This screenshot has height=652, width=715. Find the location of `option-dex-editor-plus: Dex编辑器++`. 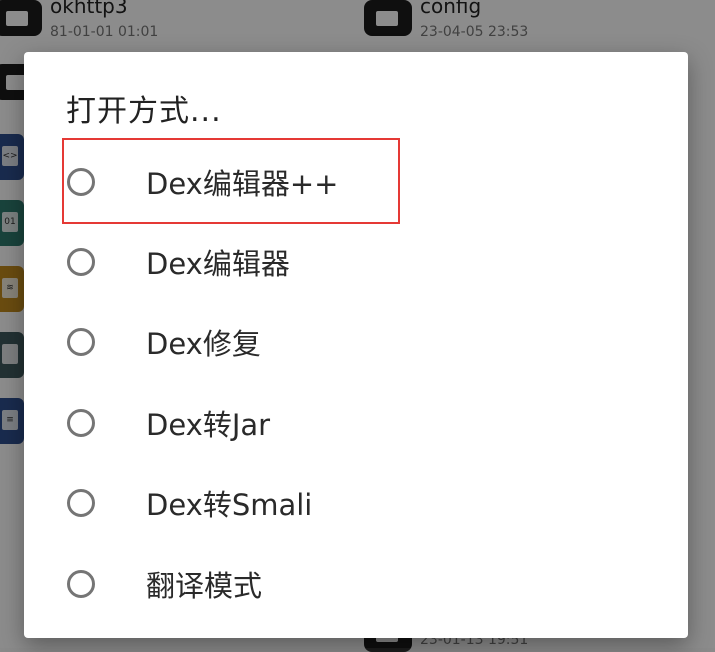

option-dex-editor-plus: Dex编辑器++ is located at coordinates (356, 182).